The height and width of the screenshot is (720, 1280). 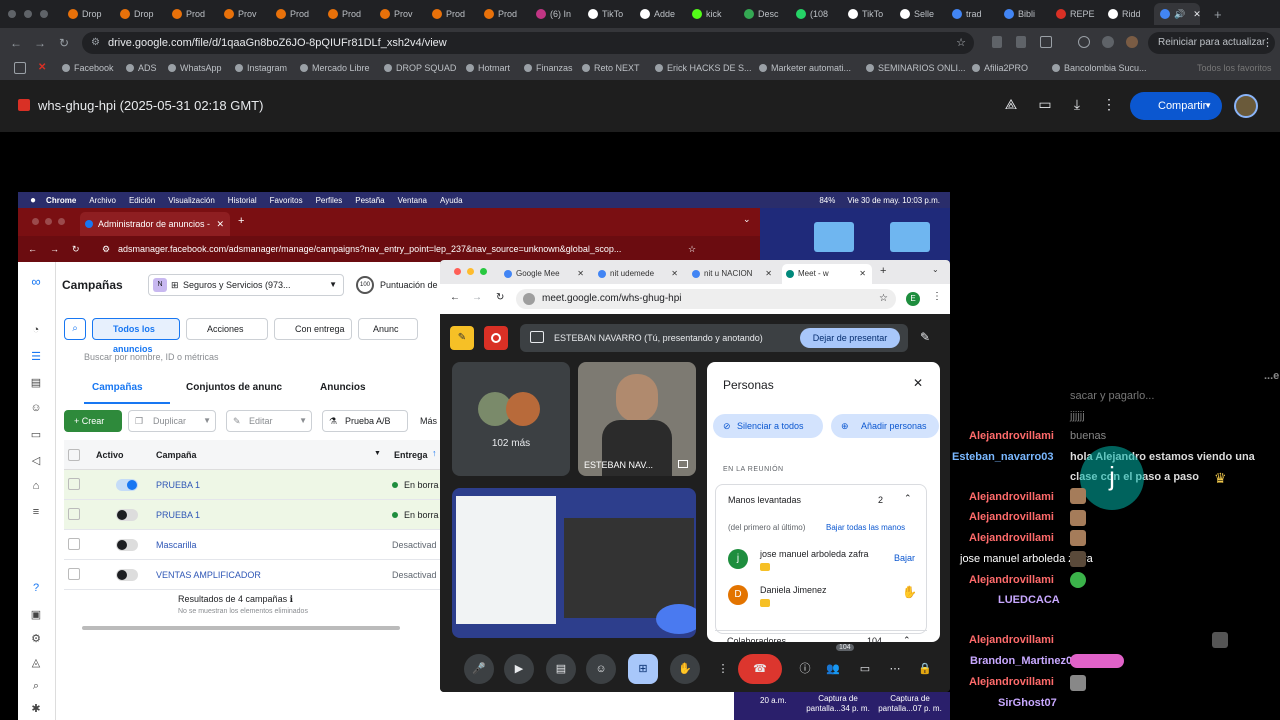 I want to click on site-info-icon: ⚙, so click(x=106, y=249).